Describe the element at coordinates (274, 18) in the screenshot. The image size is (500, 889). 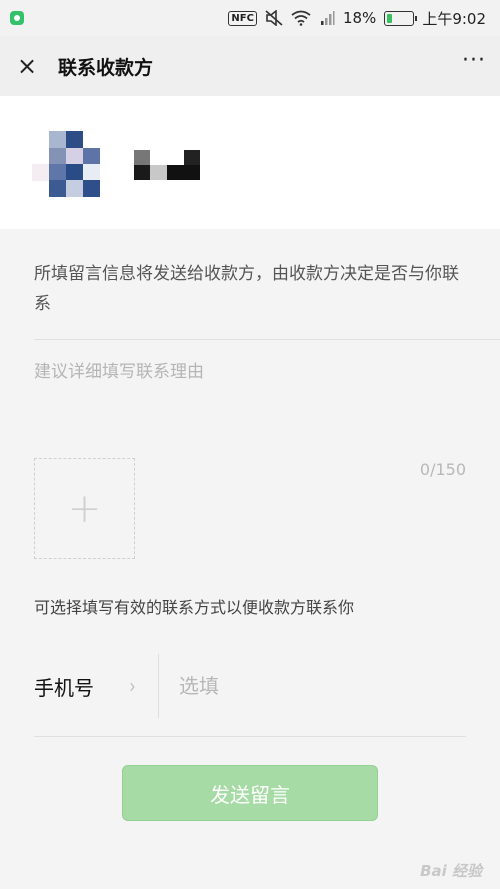
I see `mute-icon` at that location.